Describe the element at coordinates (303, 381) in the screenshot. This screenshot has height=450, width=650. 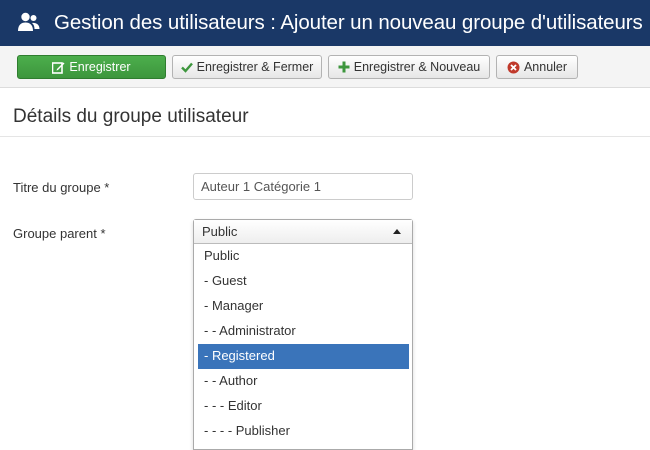
I see `dropdown-option: - - Author` at that location.